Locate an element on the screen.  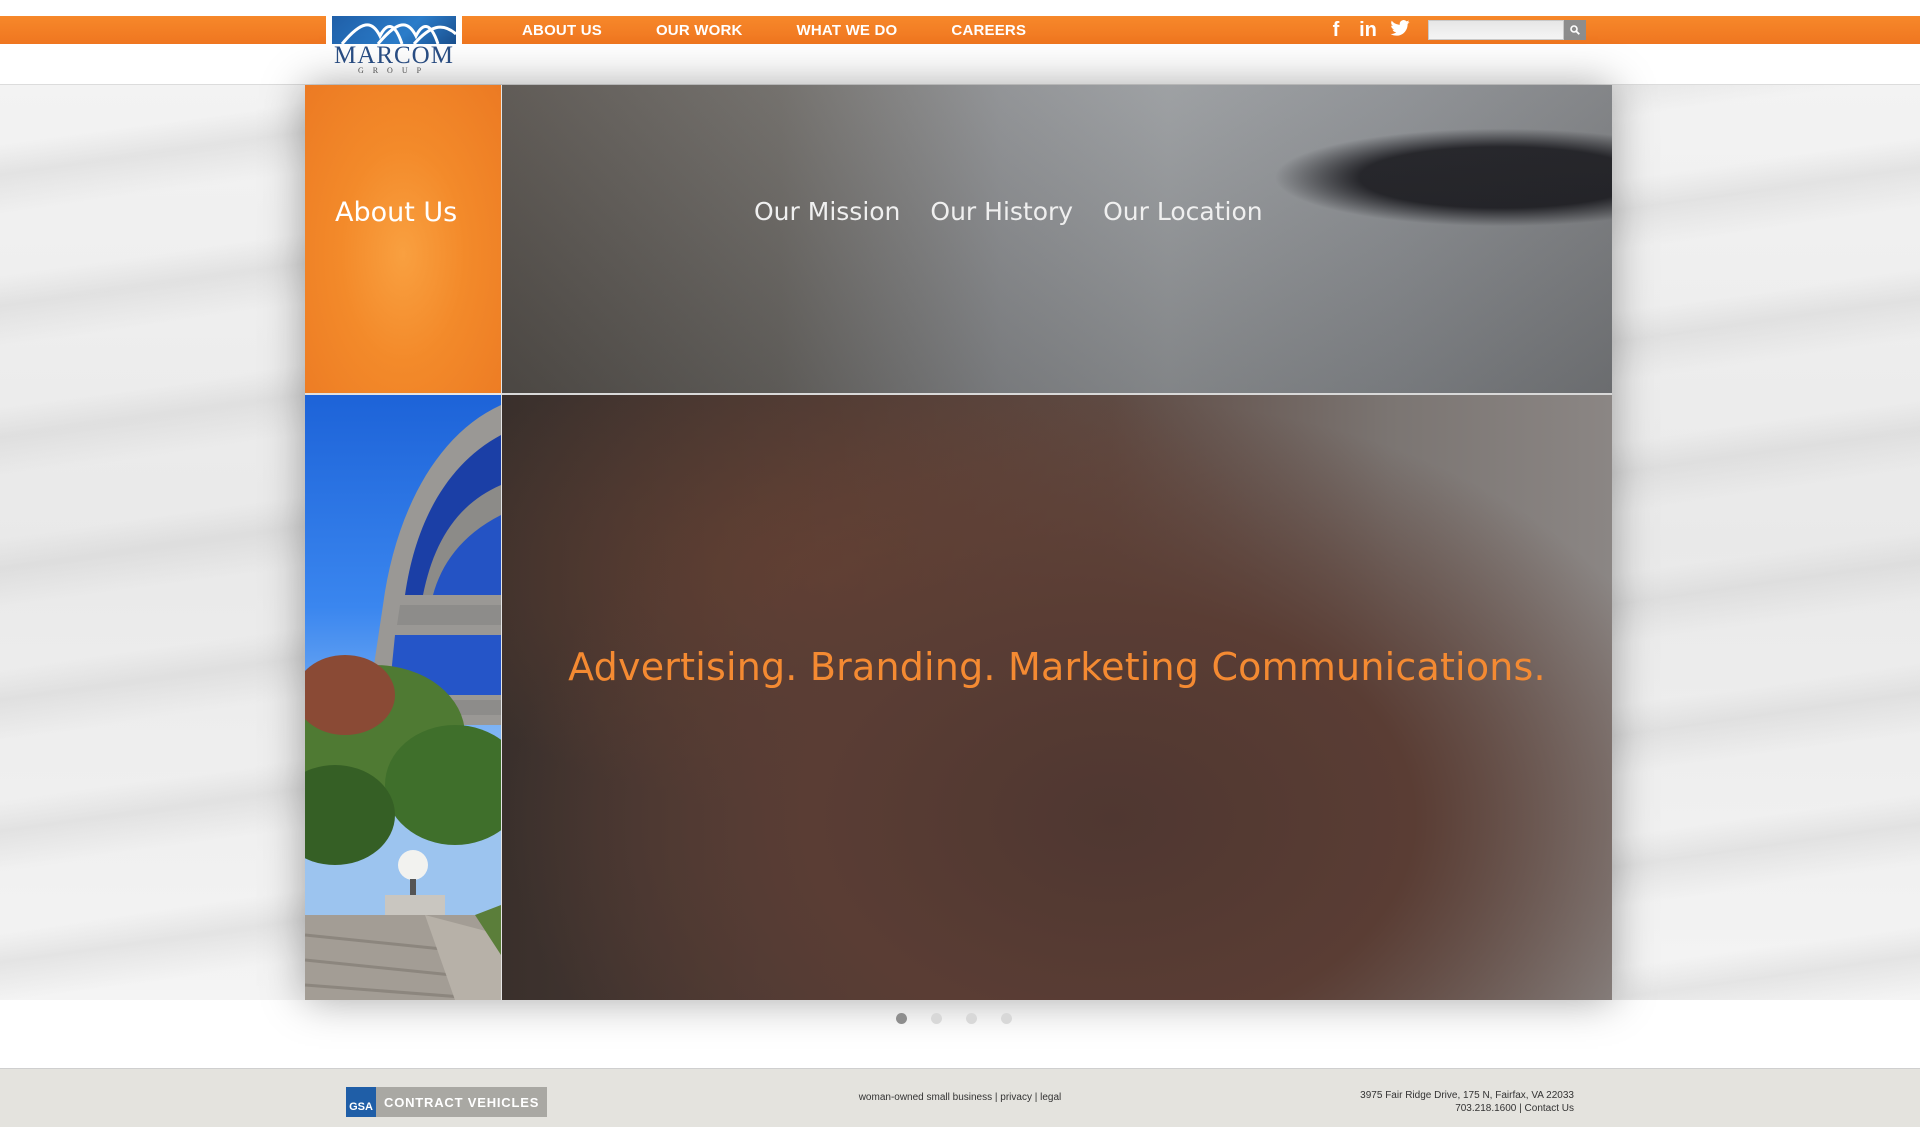
nav-about-us: ABOUT US is located at coordinates (562, 30).